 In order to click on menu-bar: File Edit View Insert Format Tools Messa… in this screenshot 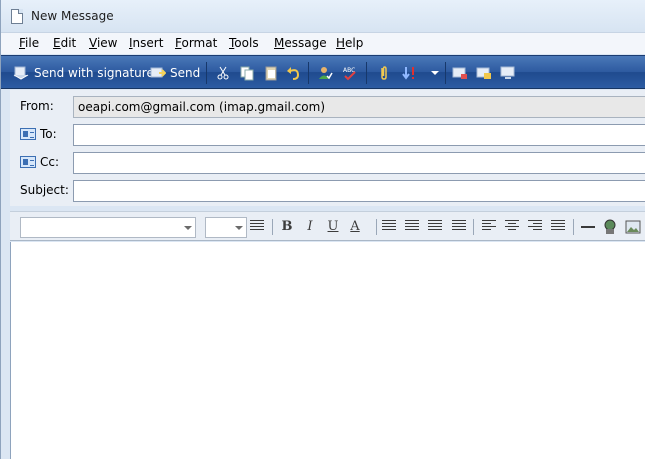, I will do `click(323, 43)`.